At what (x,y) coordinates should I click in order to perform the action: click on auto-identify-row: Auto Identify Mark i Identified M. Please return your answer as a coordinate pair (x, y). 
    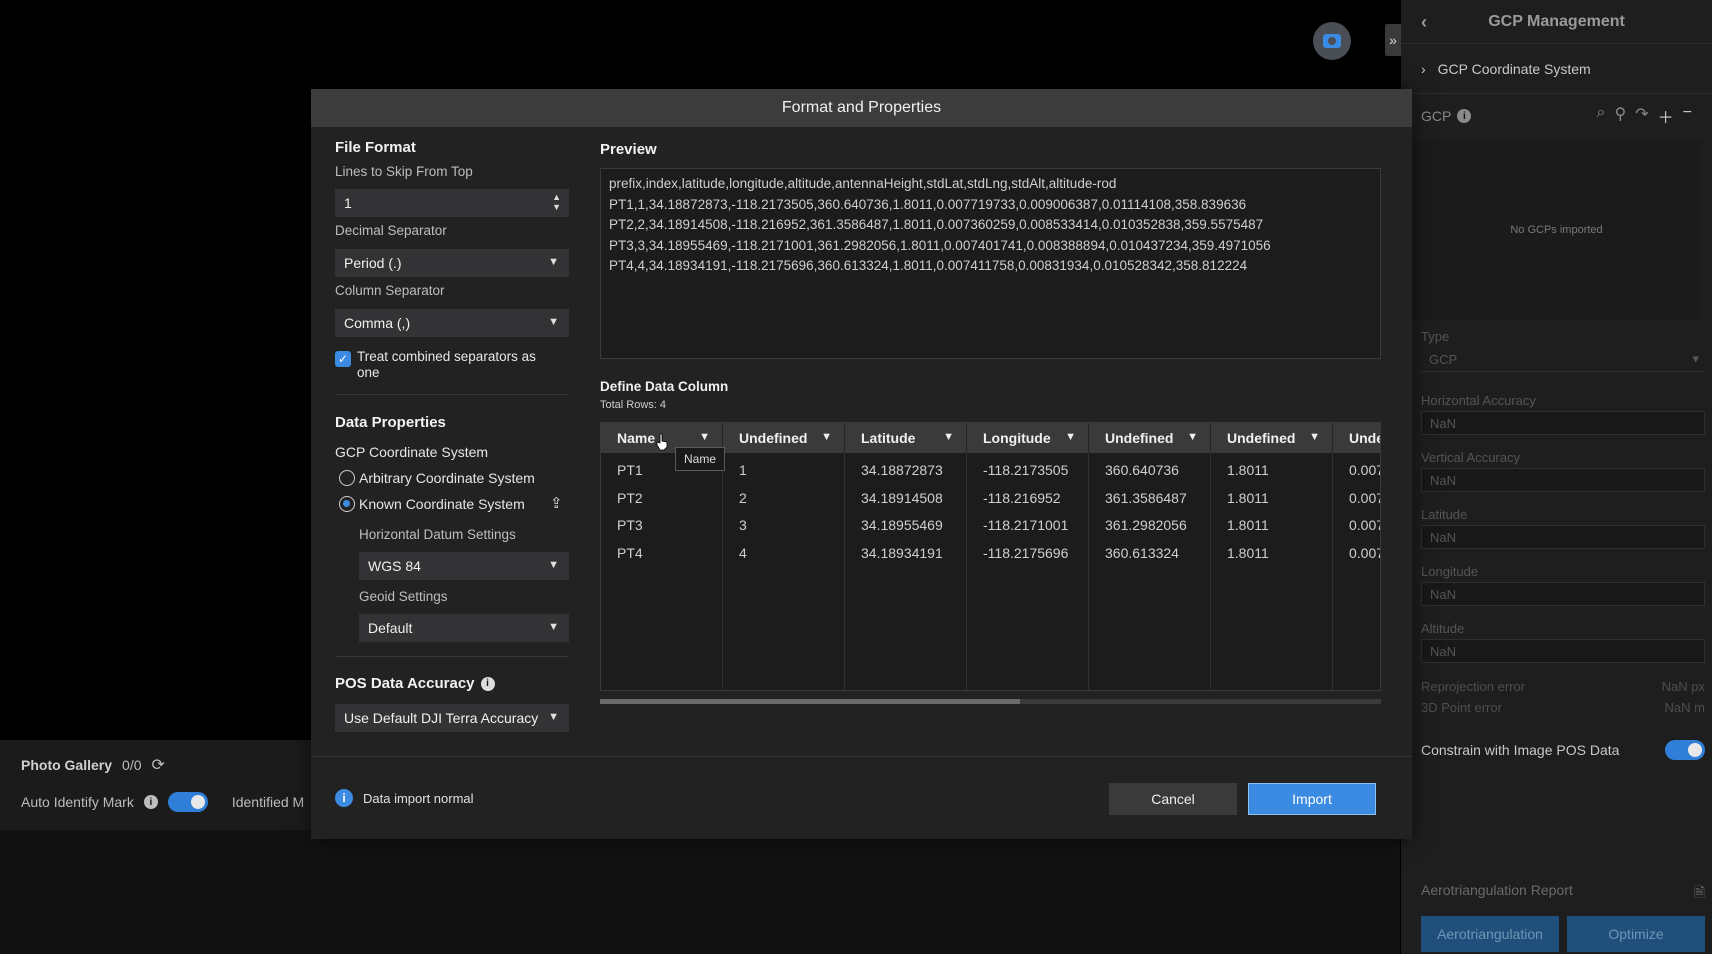
    Looking at the image, I should click on (162, 802).